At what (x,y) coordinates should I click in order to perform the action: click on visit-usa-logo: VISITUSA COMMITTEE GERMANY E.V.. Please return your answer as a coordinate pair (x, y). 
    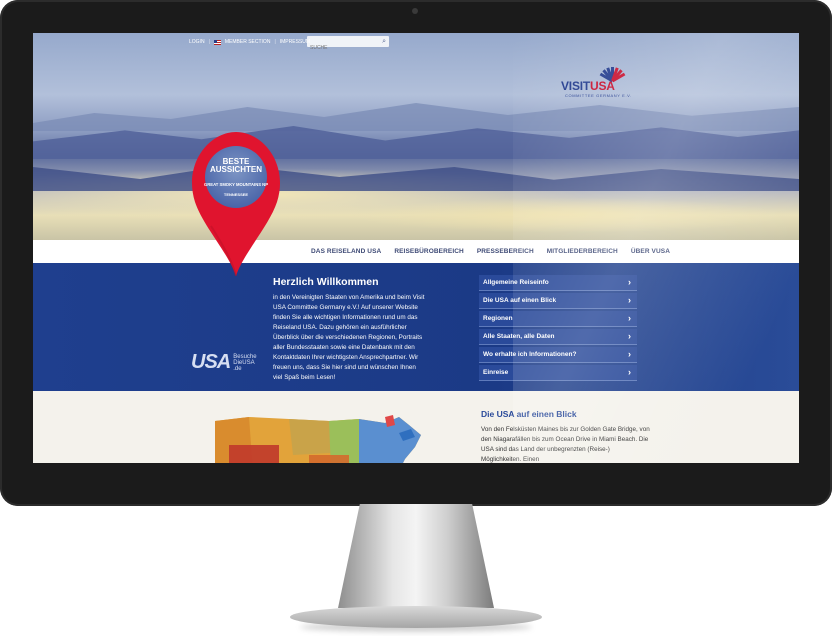
    Looking at the image, I should click on (602, 75).